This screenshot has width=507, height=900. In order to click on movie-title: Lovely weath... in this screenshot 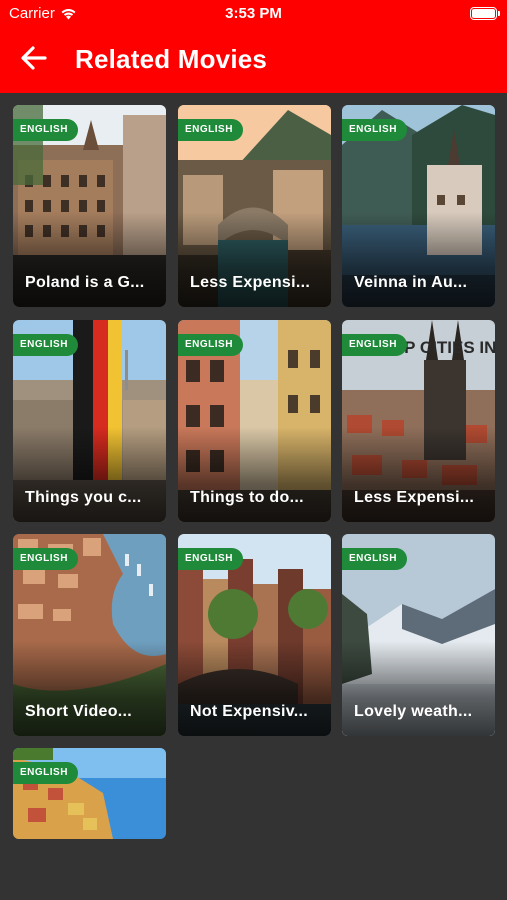, I will do `click(413, 711)`.